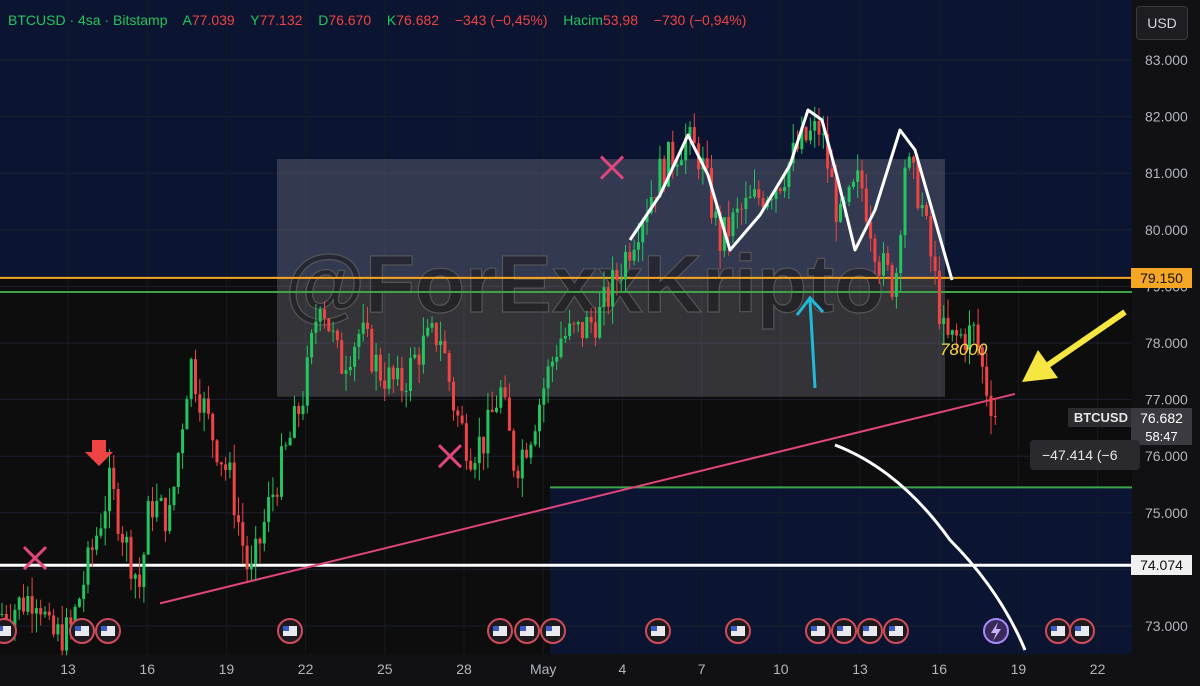  What do you see at coordinates (1161, 436) in the screenshot?
I see `countdown-pill: 58:47` at bounding box center [1161, 436].